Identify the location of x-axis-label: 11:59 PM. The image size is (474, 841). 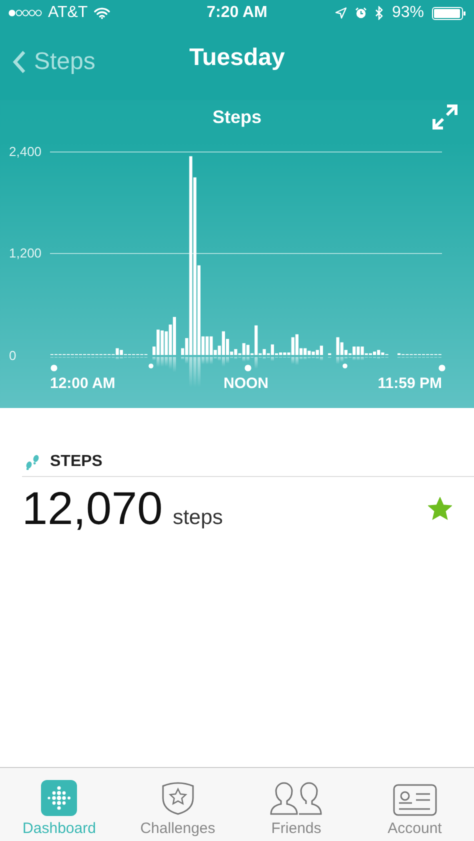
(410, 383).